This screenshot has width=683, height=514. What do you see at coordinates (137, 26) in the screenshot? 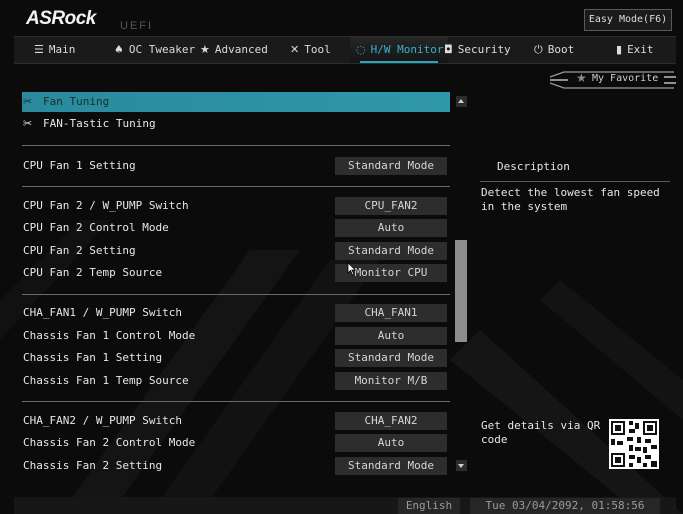
I see `uefi-label: UEFI` at bounding box center [137, 26].